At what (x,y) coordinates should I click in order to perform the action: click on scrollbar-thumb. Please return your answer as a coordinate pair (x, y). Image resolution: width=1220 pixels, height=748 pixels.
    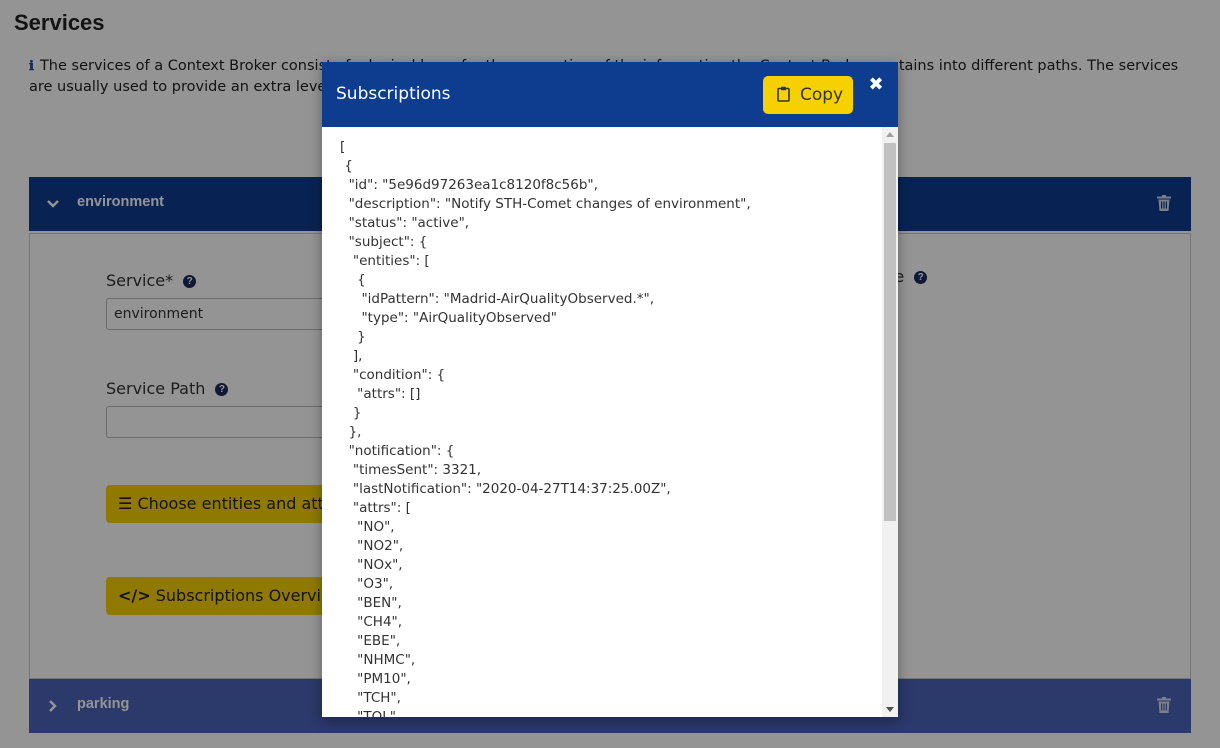
    Looking at the image, I should click on (890, 332).